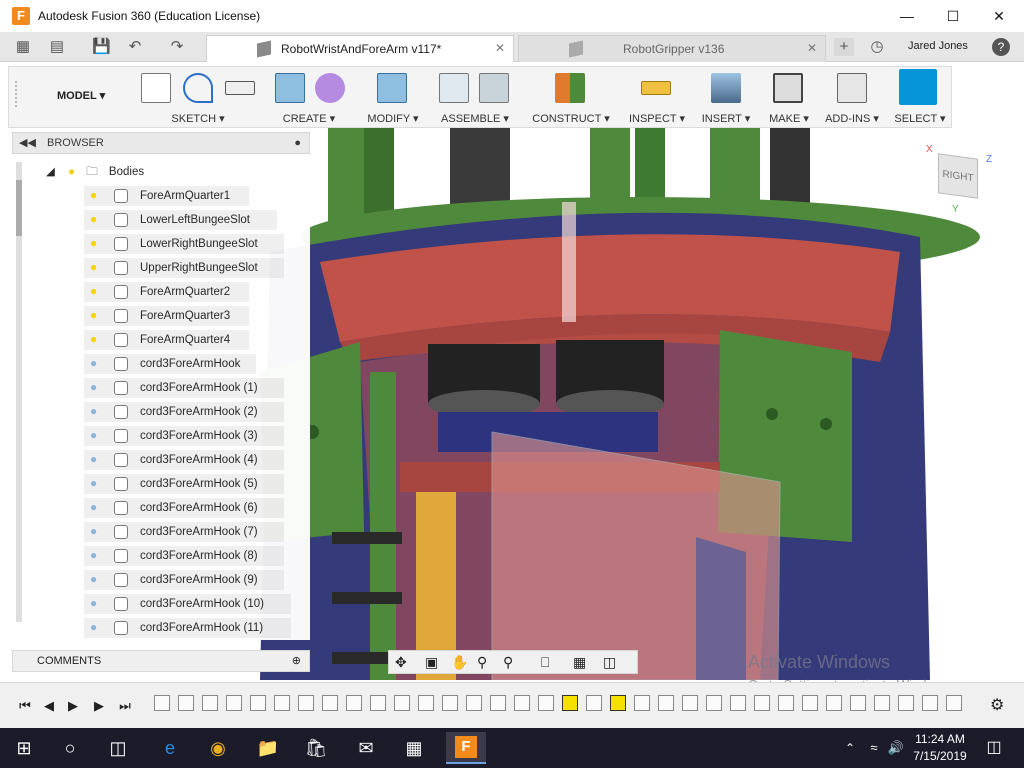 The image size is (1024, 768). Describe the element at coordinates (475, 97) in the screenshot. I see `toolbar-group-assemble: ASSEMBLE ▾` at that location.